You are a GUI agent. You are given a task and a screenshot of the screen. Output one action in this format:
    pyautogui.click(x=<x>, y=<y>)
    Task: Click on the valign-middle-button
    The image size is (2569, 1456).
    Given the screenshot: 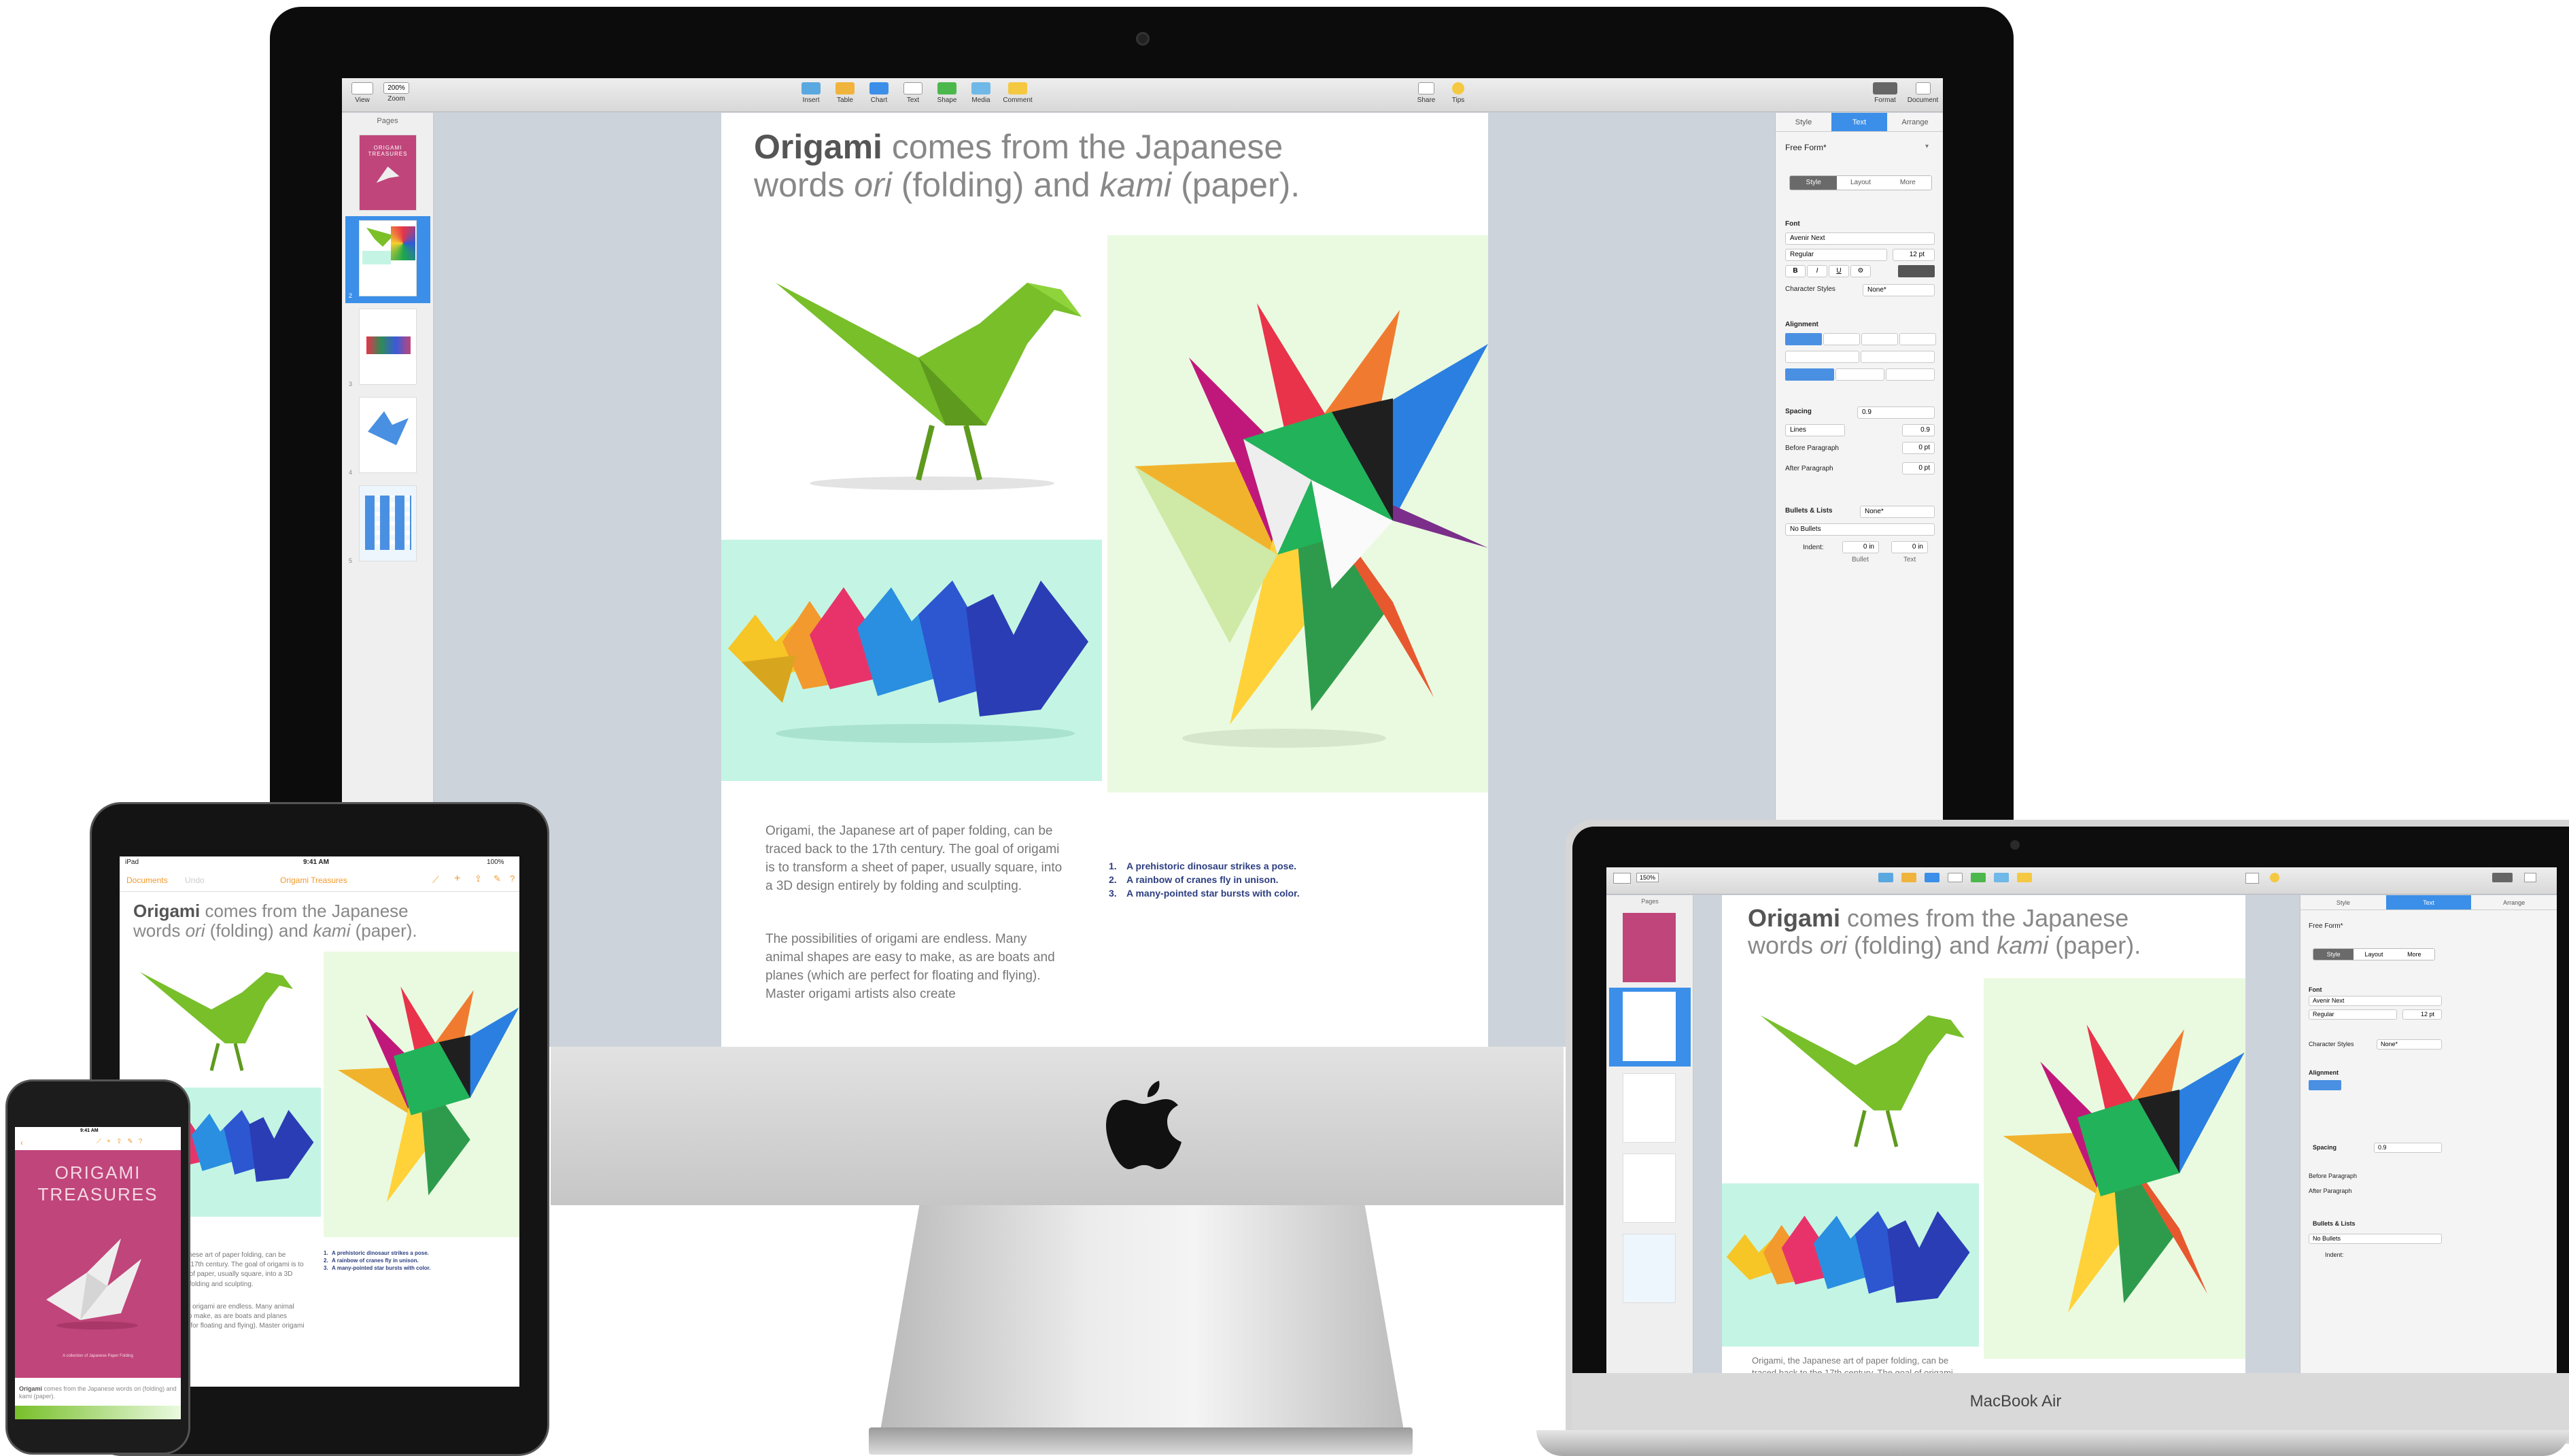 What is the action you would take?
    pyautogui.click(x=1859, y=375)
    